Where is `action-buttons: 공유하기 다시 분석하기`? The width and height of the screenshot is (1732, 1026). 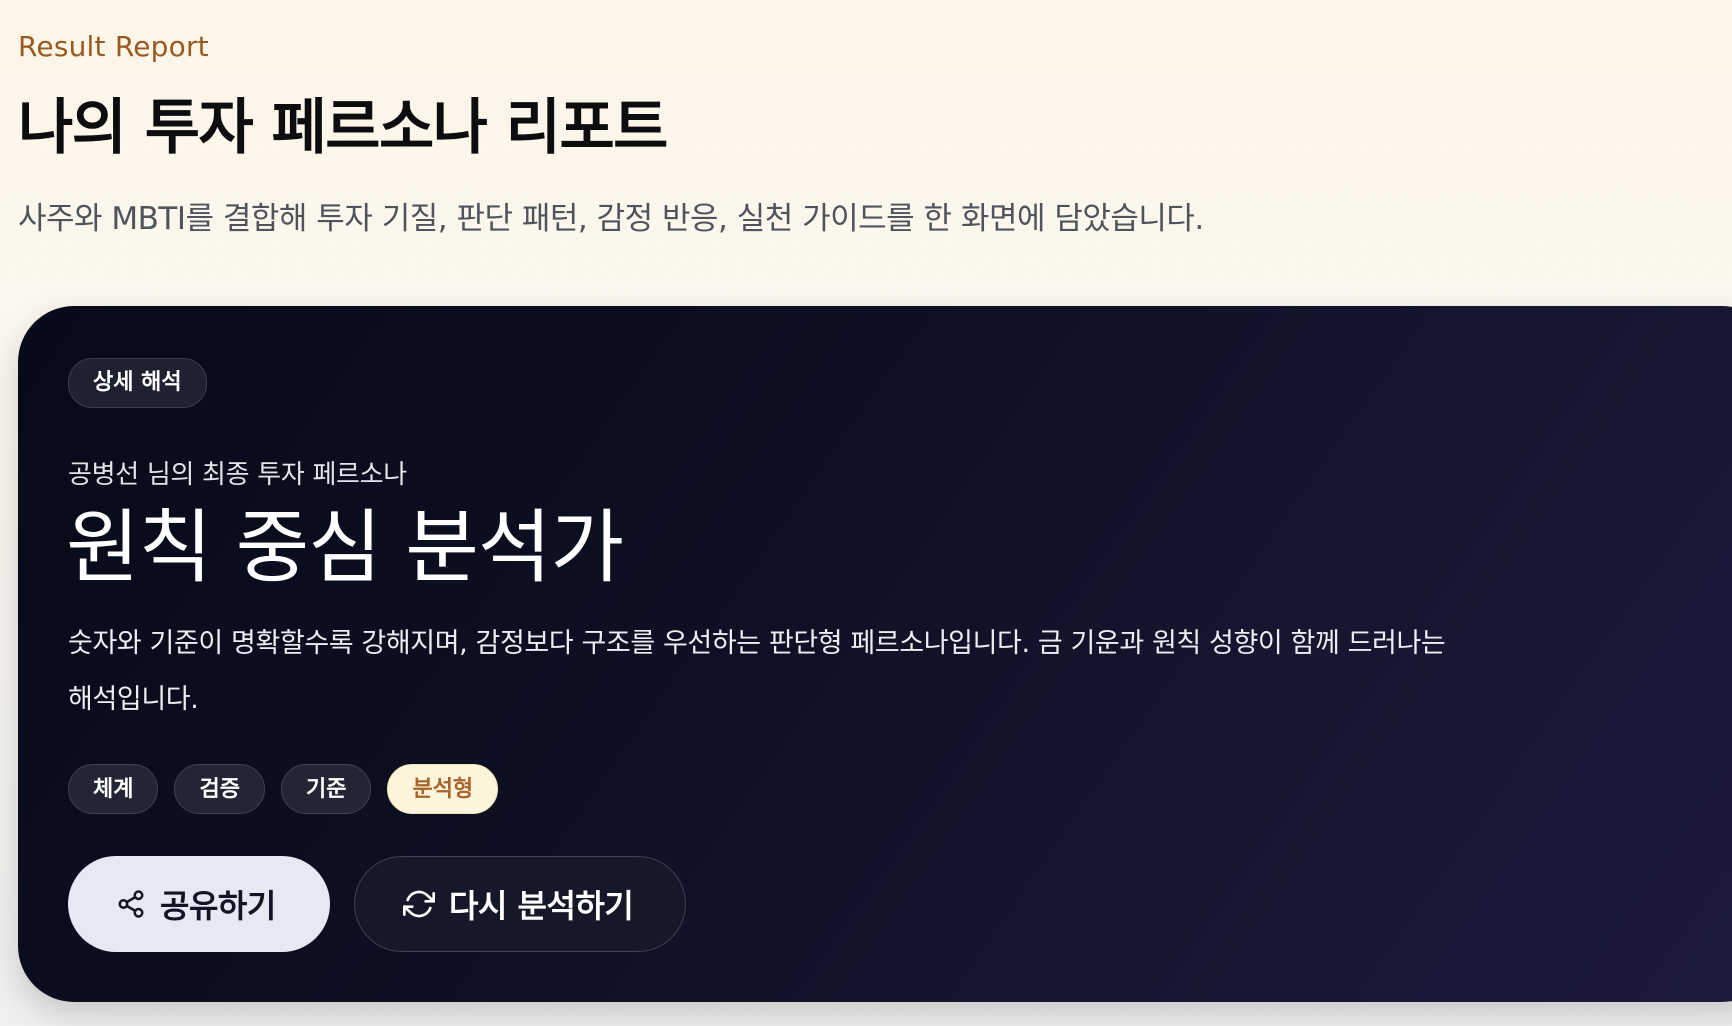
action-buttons: 공유하기 다시 분석하기 is located at coordinates (377, 904).